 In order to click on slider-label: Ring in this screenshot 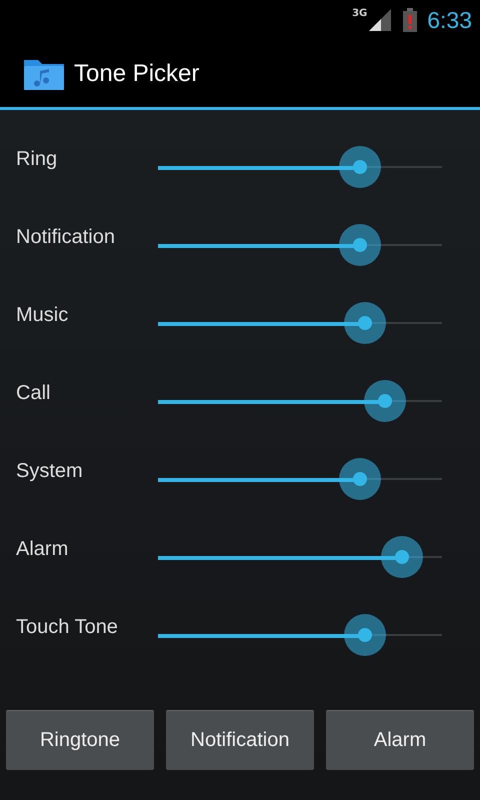, I will do `click(37, 159)`.